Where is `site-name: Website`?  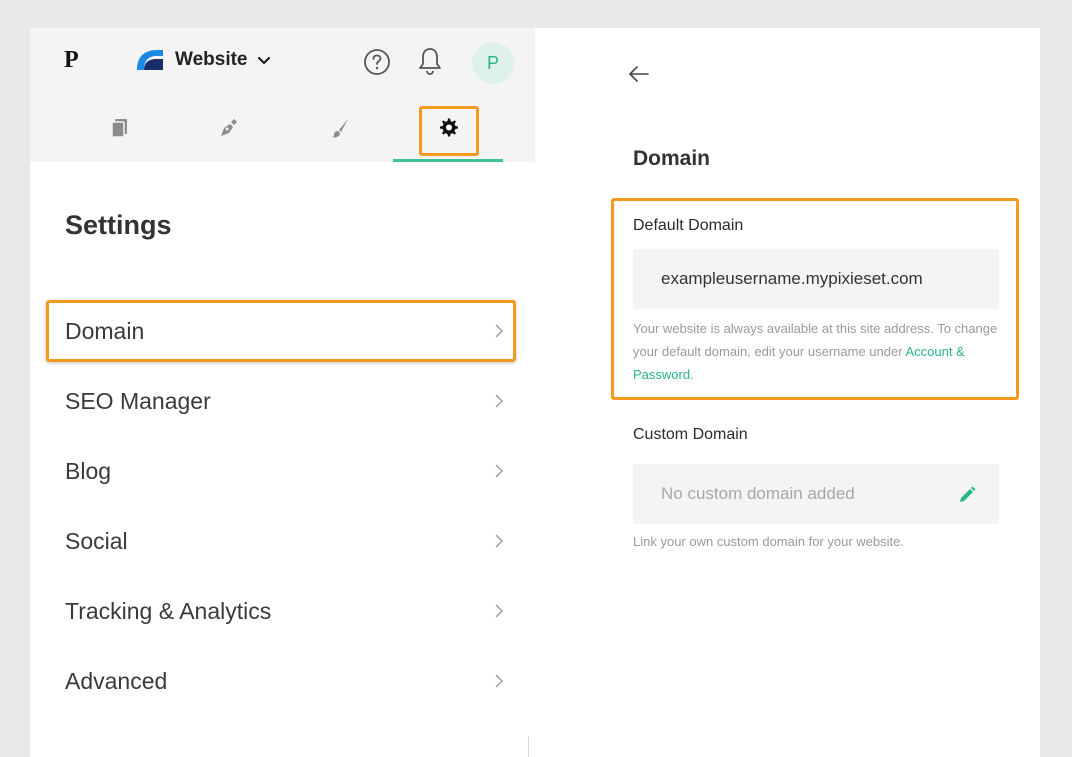
site-name: Website is located at coordinates (211, 59).